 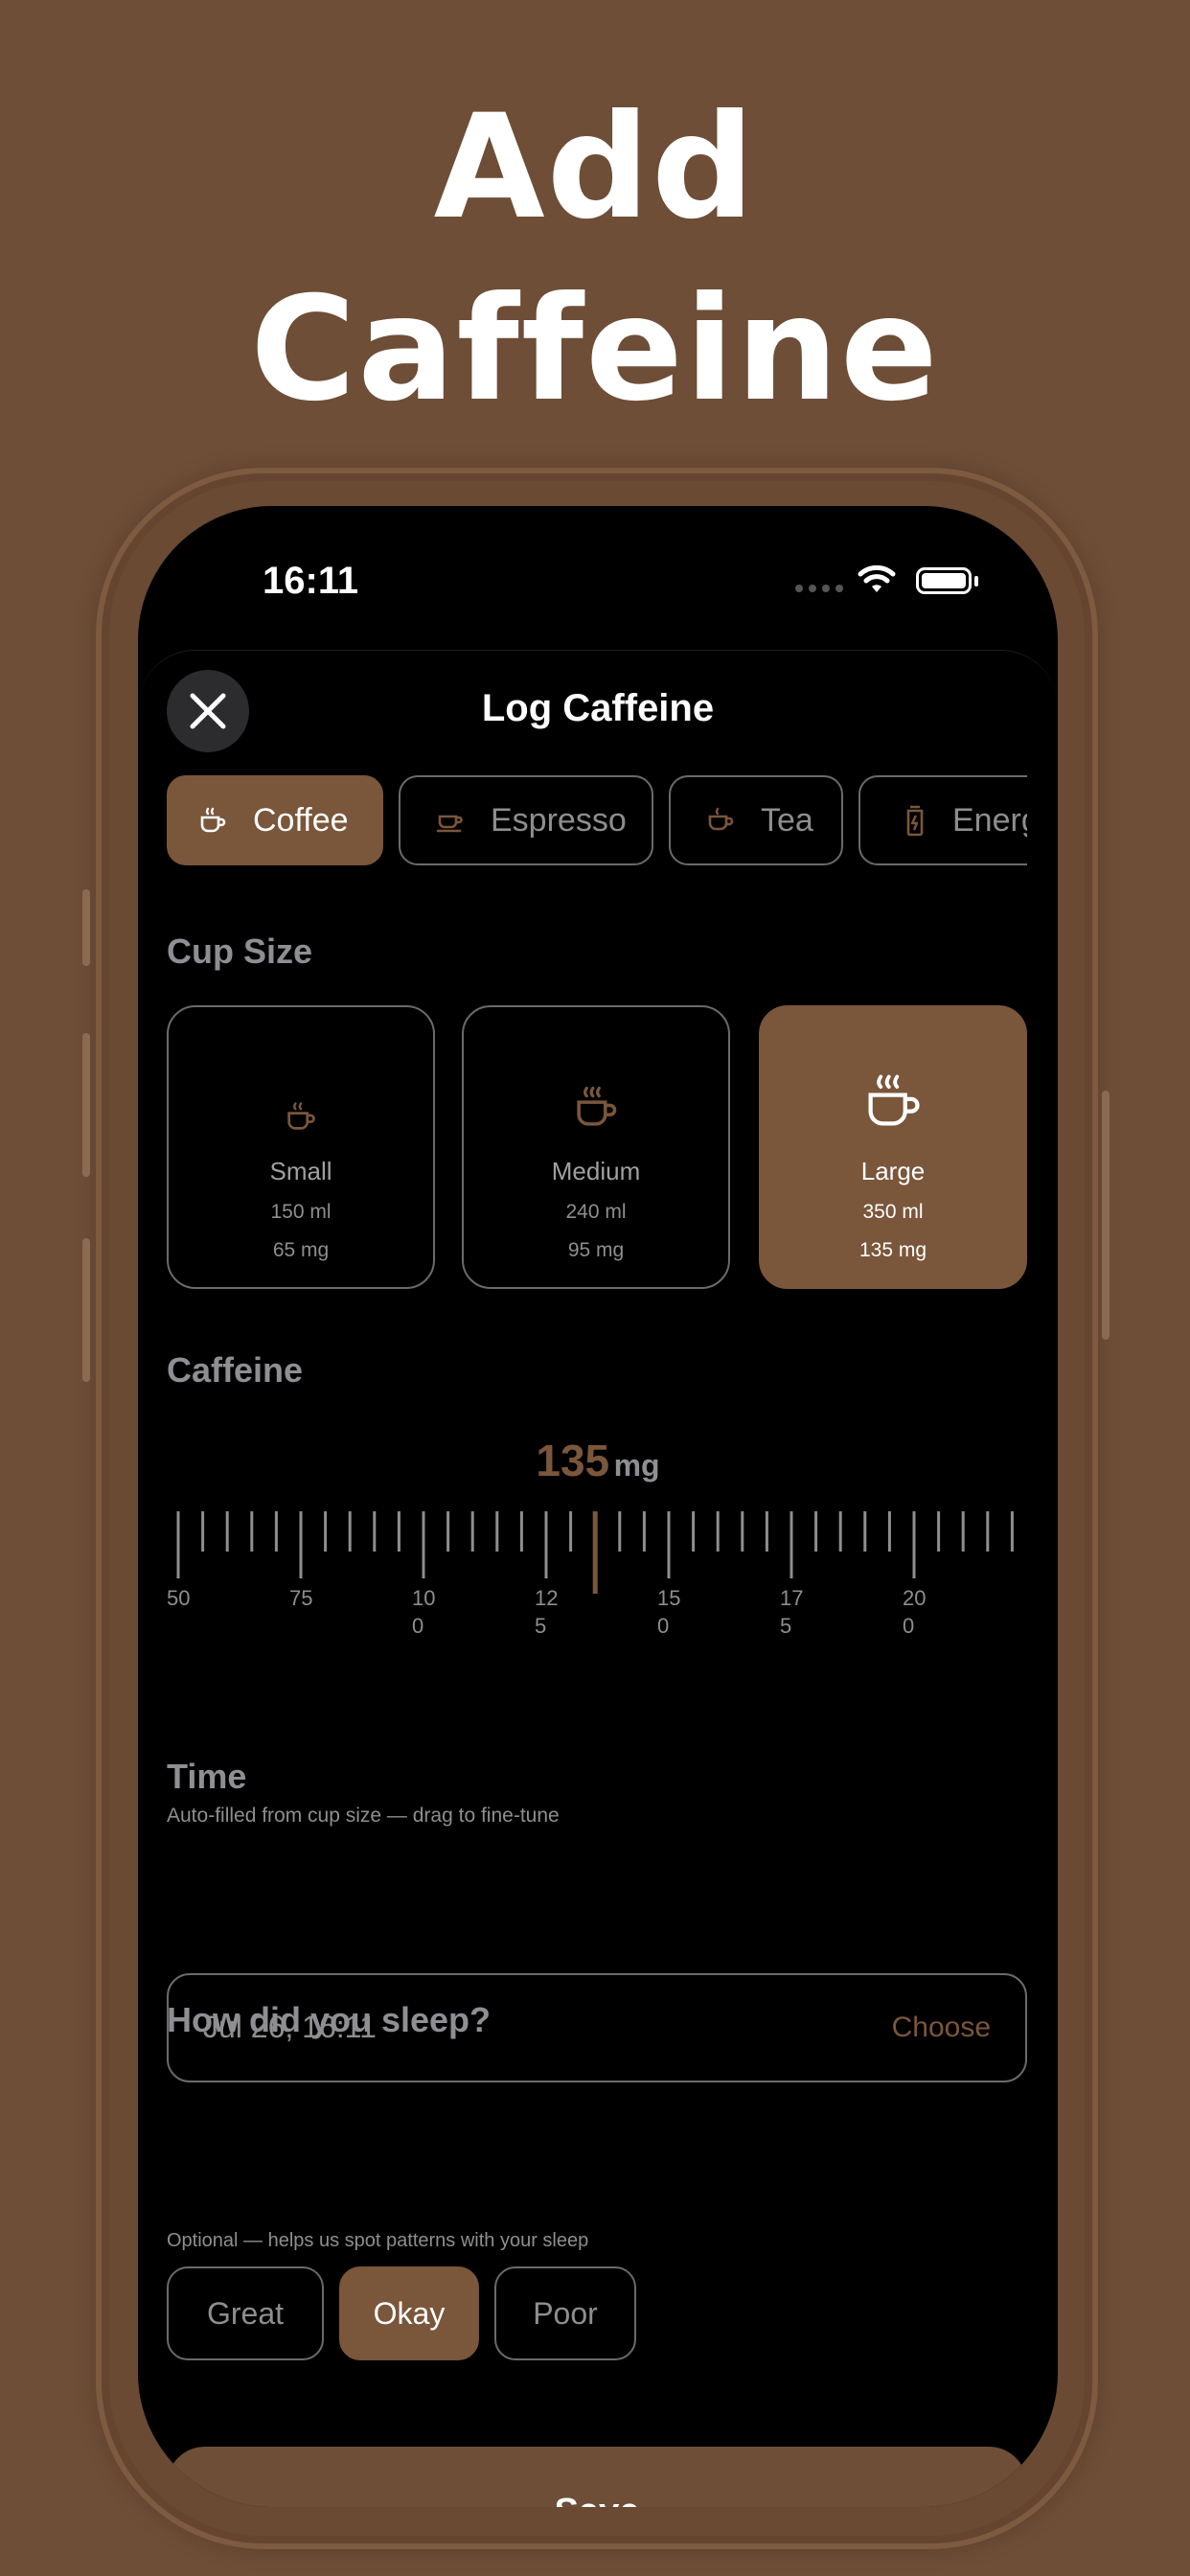 I want to click on espresso-cup-icon, so click(x=450, y=824).